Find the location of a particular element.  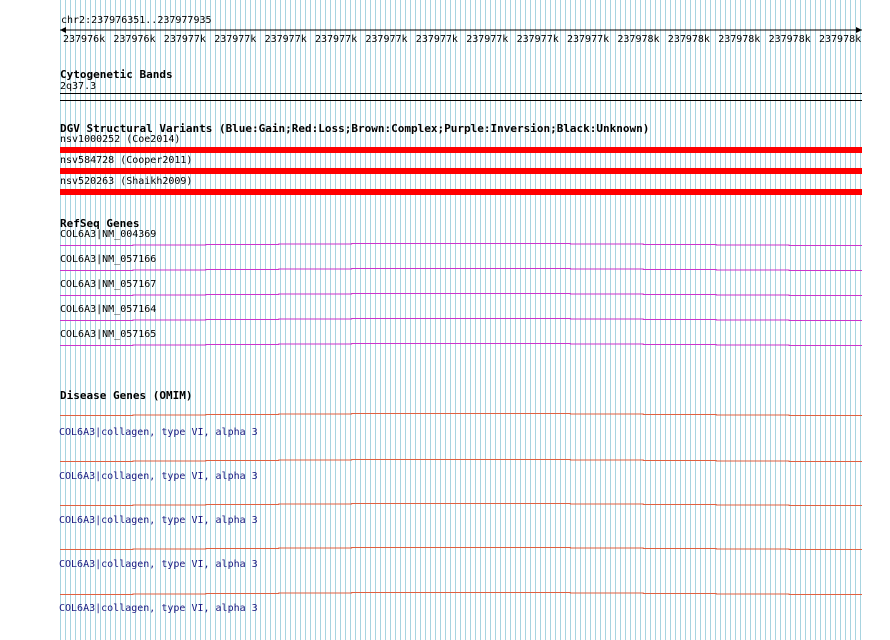

omim-track-title: Disease Genes (OMIM) is located at coordinates (126, 395).